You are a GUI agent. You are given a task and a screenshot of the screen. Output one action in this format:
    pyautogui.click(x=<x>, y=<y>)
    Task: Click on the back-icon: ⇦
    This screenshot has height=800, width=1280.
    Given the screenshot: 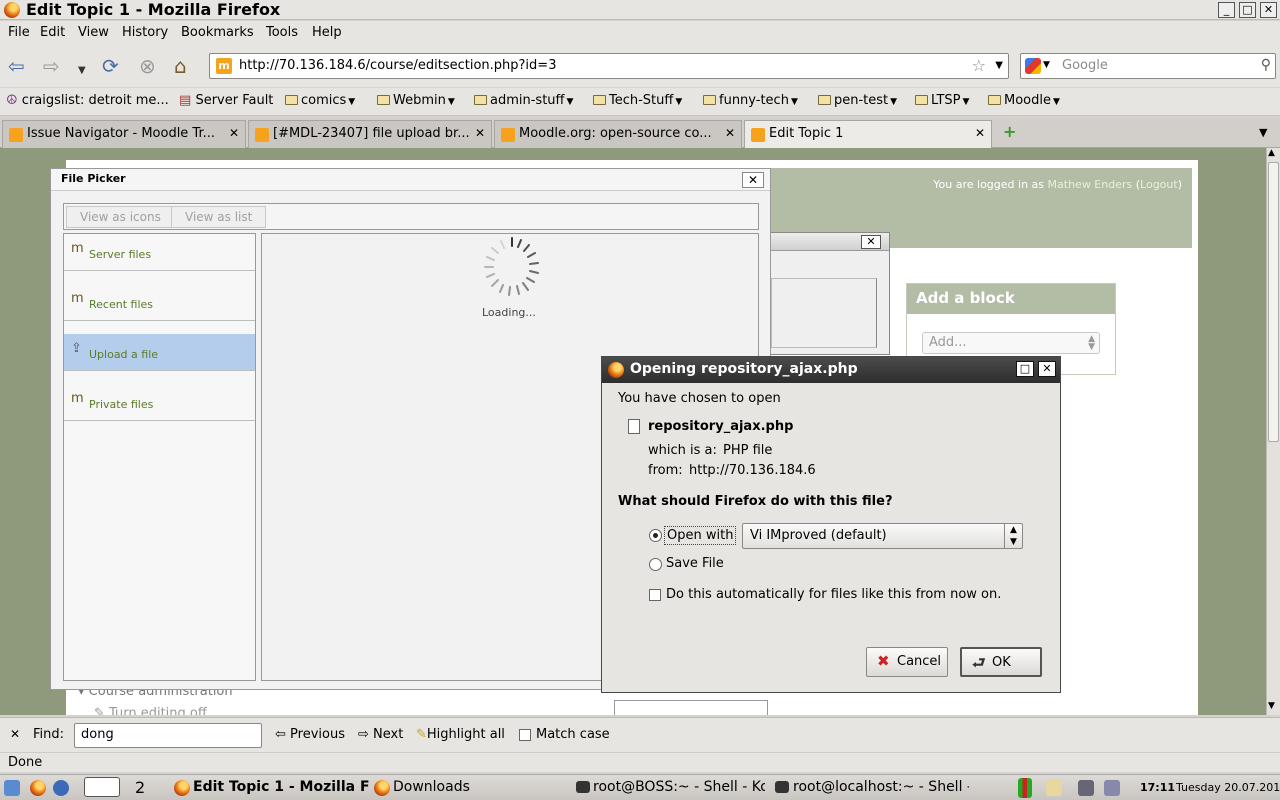 What is the action you would take?
    pyautogui.click(x=16, y=66)
    